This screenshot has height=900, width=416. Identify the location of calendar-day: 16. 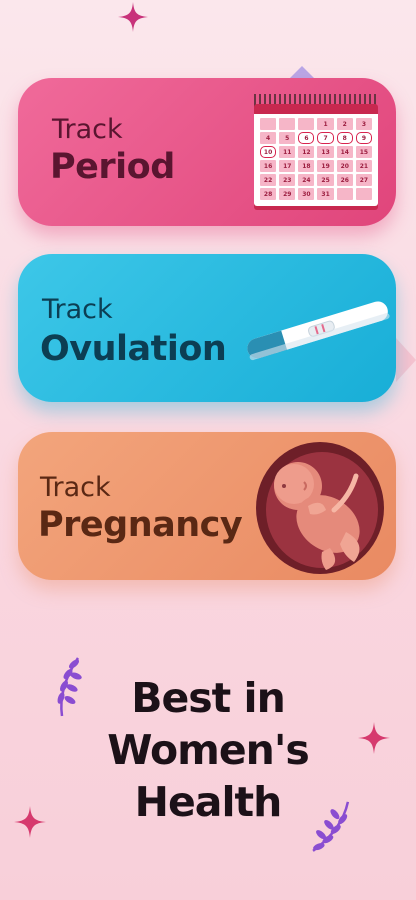
(268, 166).